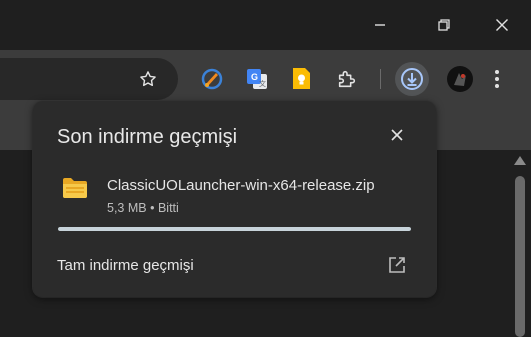 This screenshot has height=337, width=531. What do you see at coordinates (520, 256) in the screenshot?
I see `scrollbar-thumb` at bounding box center [520, 256].